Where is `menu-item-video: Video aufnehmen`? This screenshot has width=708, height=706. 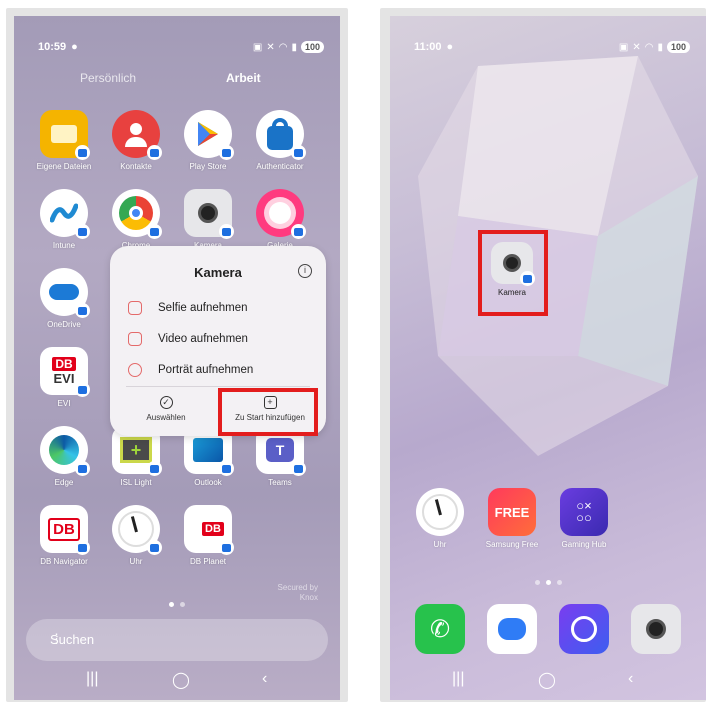 menu-item-video: Video aufnehmen is located at coordinates (218, 339).